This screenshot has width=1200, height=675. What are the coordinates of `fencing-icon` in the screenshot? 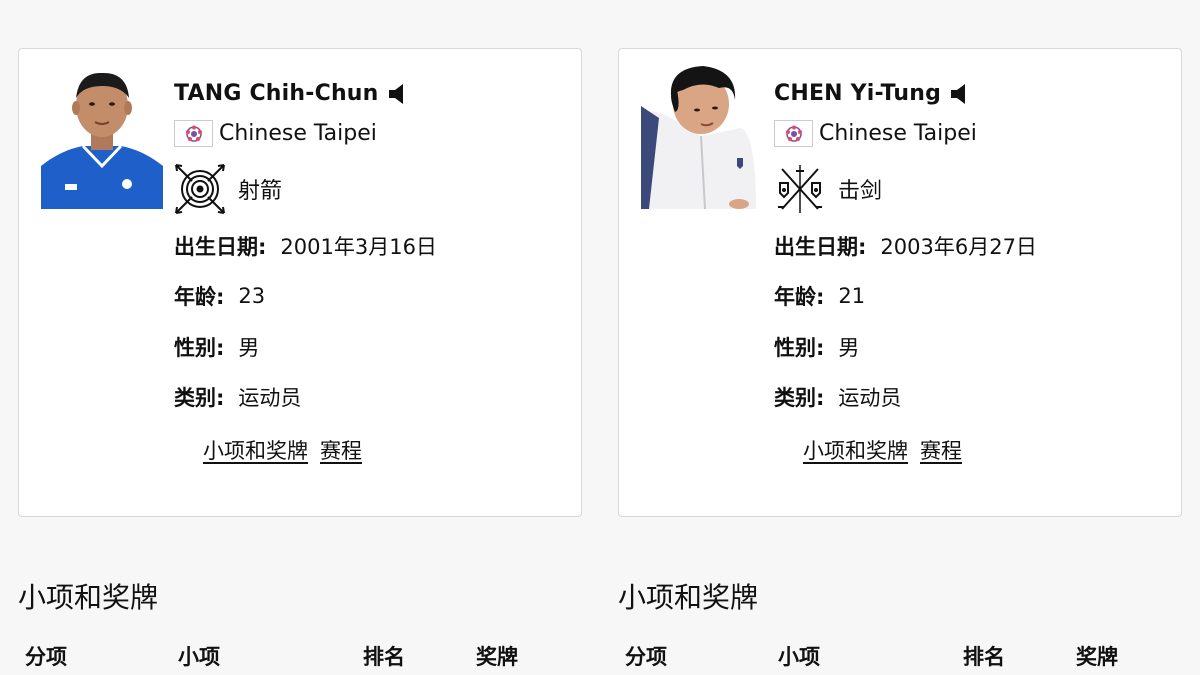 It's located at (800, 189).